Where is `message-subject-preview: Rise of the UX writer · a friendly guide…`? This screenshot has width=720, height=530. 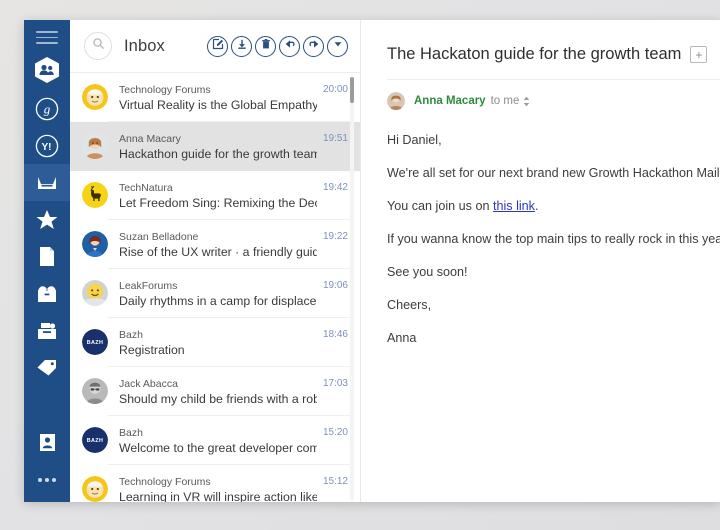 message-subject-preview: Rise of the UX writer · a friendly guide… is located at coordinates (218, 251).